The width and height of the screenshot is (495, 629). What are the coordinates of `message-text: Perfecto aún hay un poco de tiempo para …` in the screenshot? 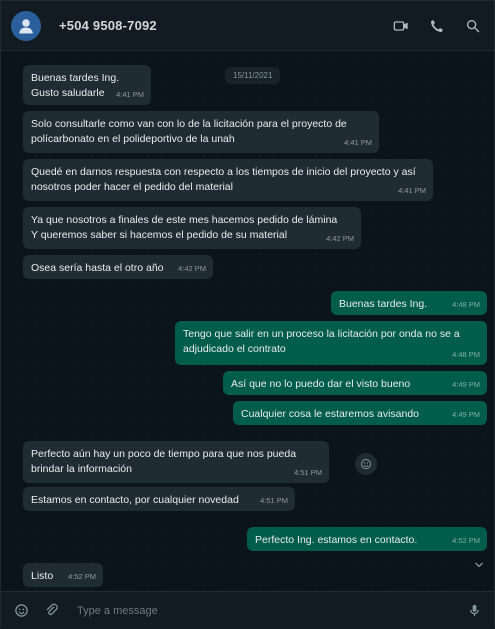 It's located at (164, 461).